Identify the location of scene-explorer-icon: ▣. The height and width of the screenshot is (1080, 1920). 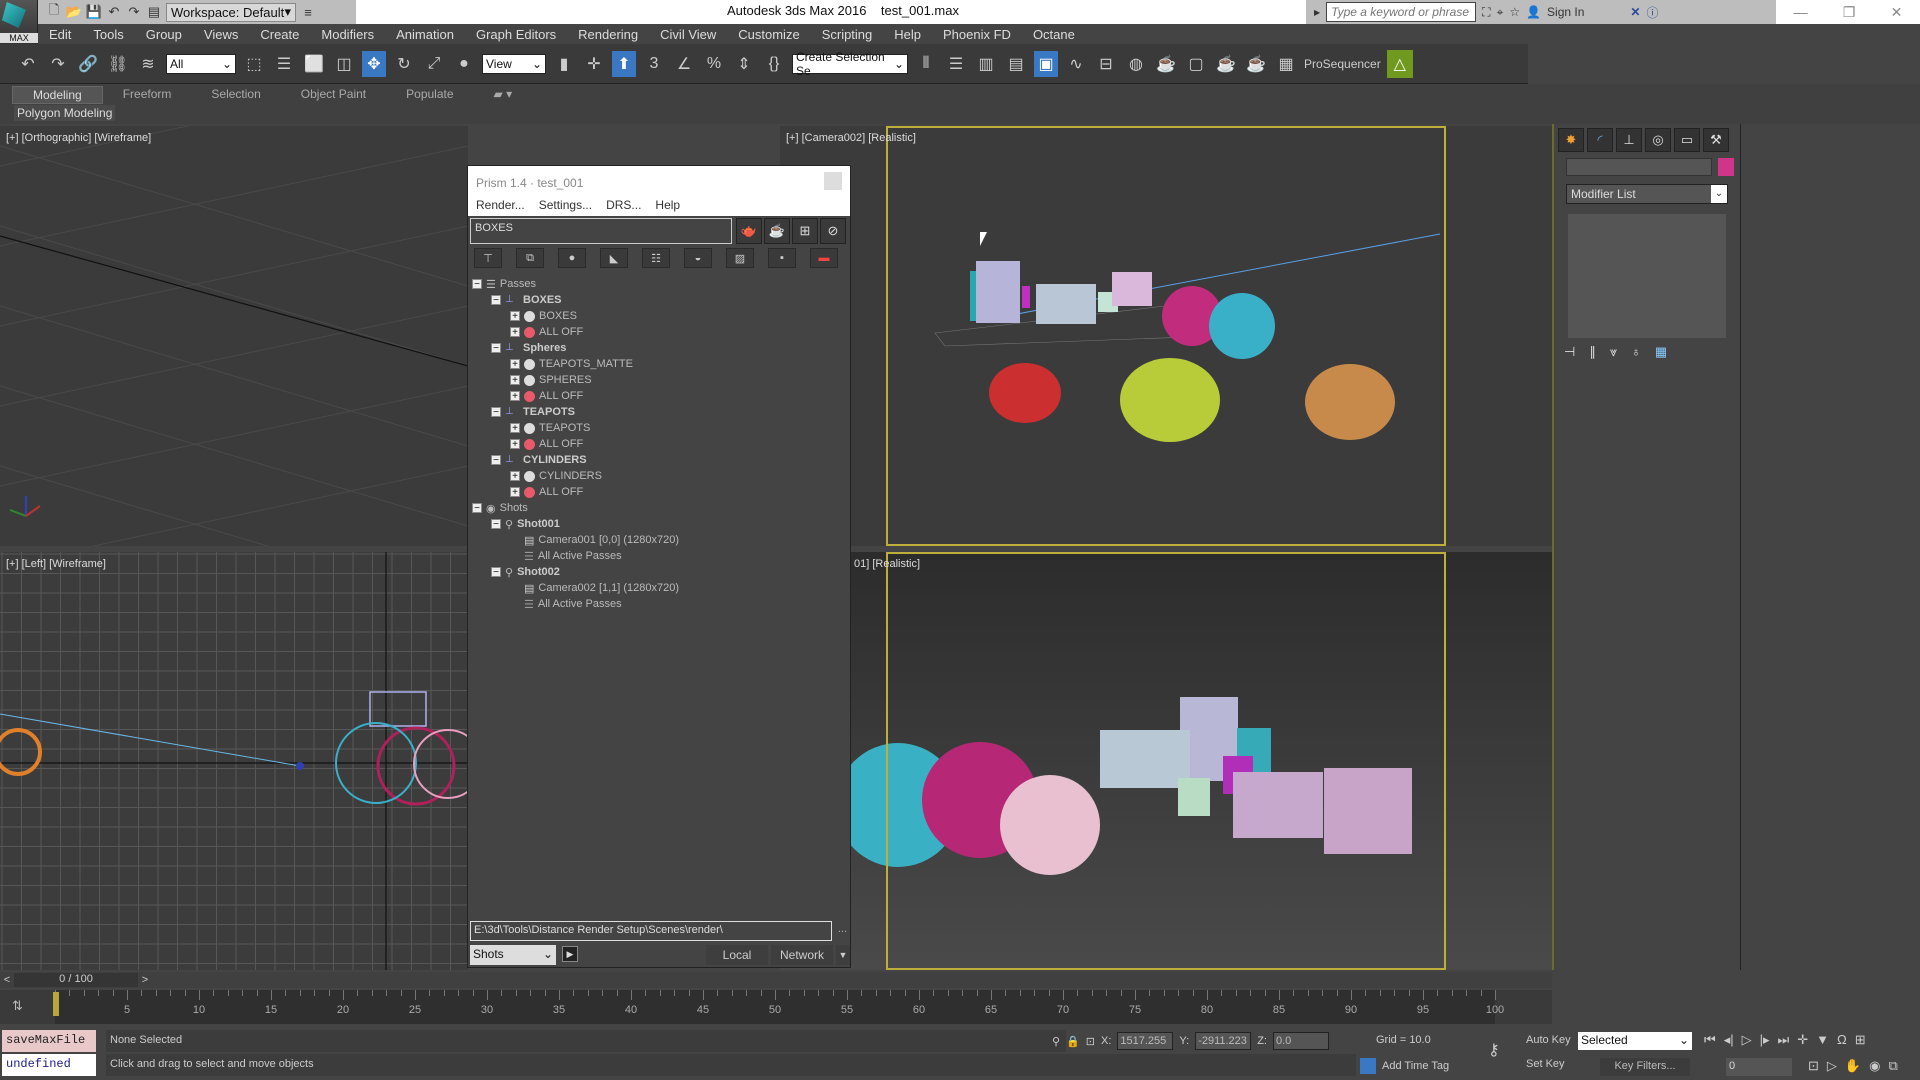
(1046, 63).